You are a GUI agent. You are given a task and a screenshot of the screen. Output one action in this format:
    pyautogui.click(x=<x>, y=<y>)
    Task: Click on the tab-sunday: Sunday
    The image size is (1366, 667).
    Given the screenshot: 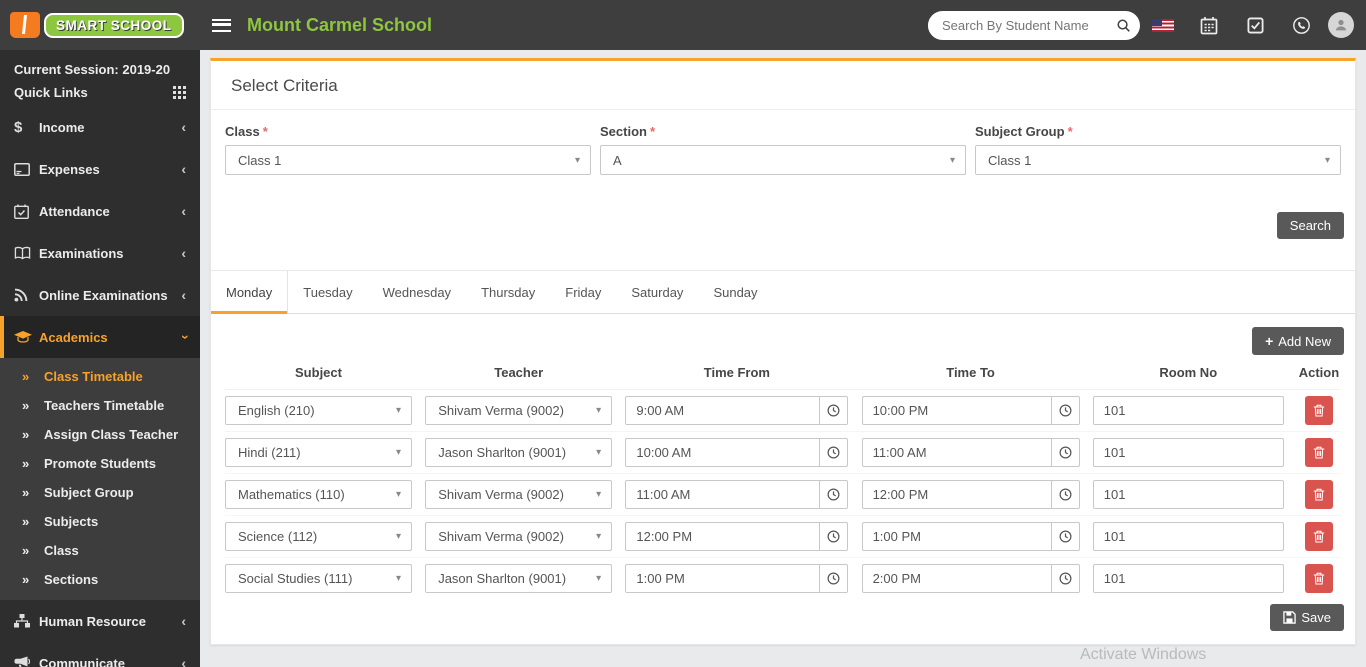 What is the action you would take?
    pyautogui.click(x=735, y=292)
    